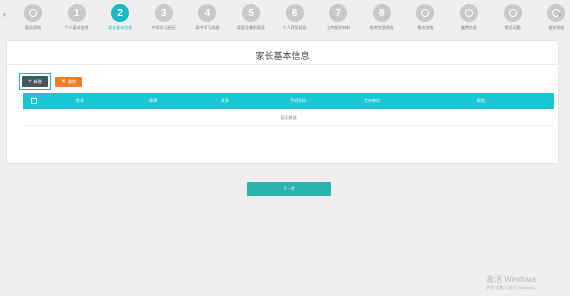 Image resolution: width=570 pixels, height=296 pixels. I want to click on step-marker: 3, so click(163, 13).